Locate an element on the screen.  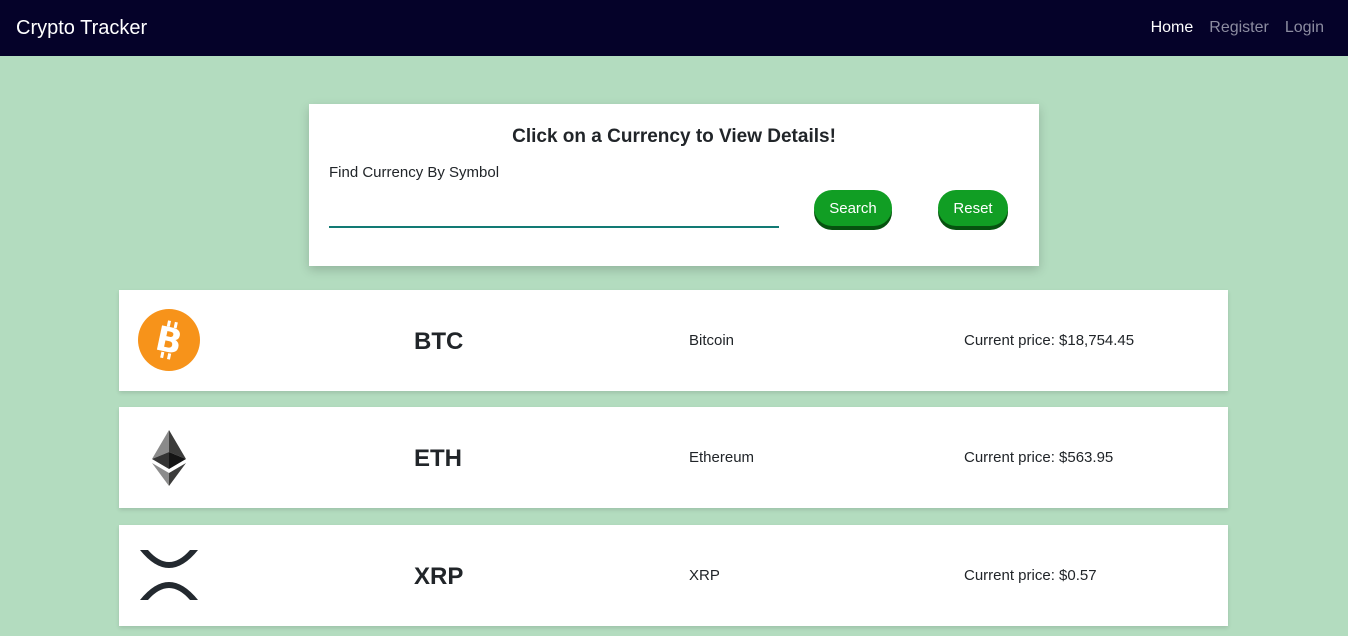
coin-price: Current price: $563.95 is located at coordinates (1039, 457).